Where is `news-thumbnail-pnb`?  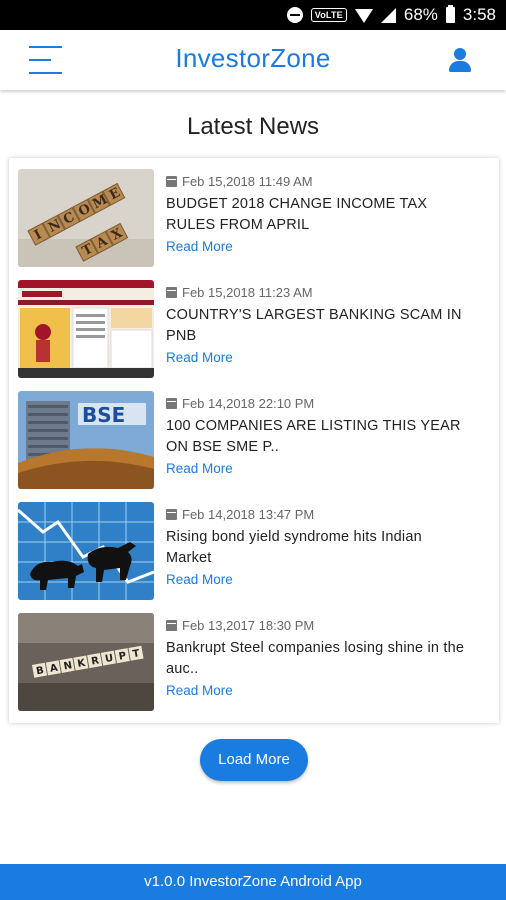
news-thumbnail-pnb is located at coordinates (86, 329).